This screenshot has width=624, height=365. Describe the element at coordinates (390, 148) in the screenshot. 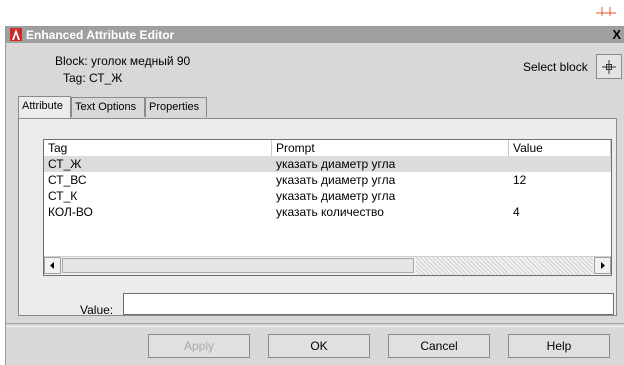

I see `column-header-prompt: Prompt` at that location.